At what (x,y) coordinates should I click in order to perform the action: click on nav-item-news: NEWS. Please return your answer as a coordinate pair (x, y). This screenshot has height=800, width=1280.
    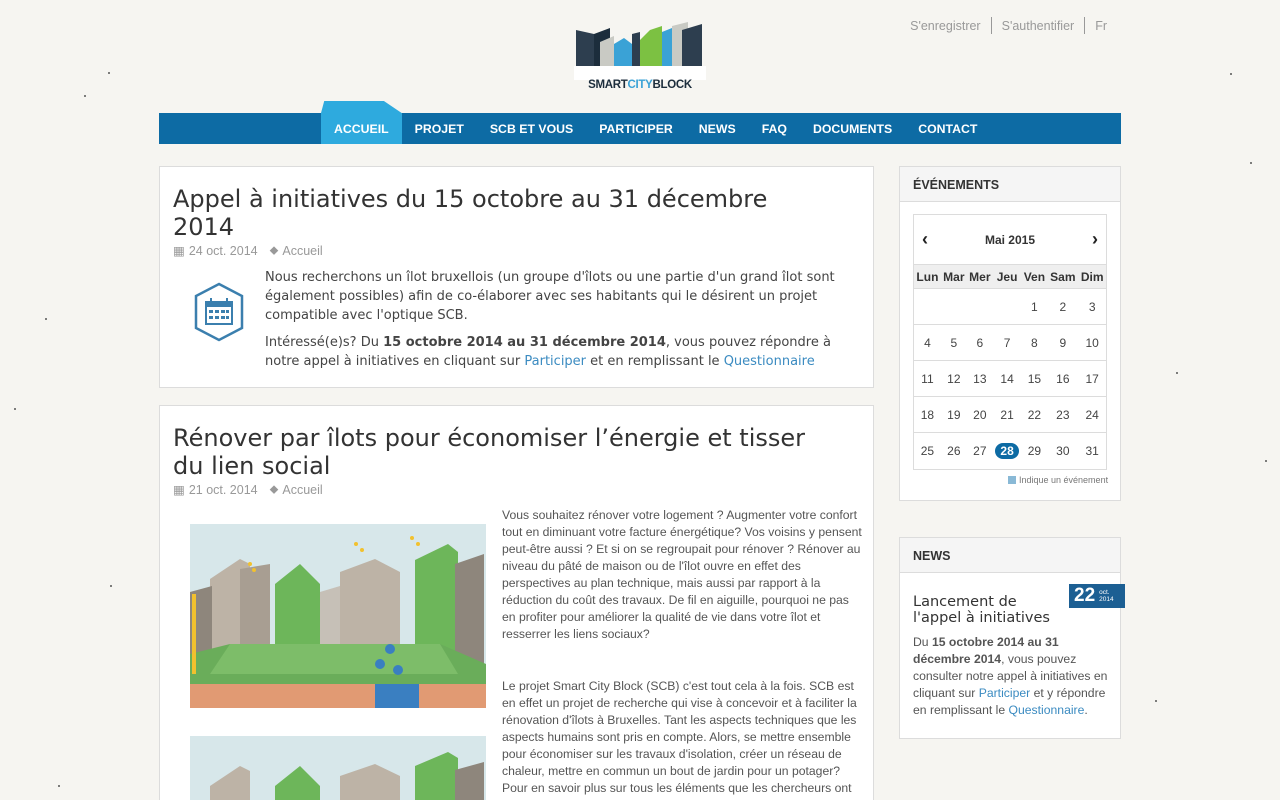
    Looking at the image, I should click on (717, 128).